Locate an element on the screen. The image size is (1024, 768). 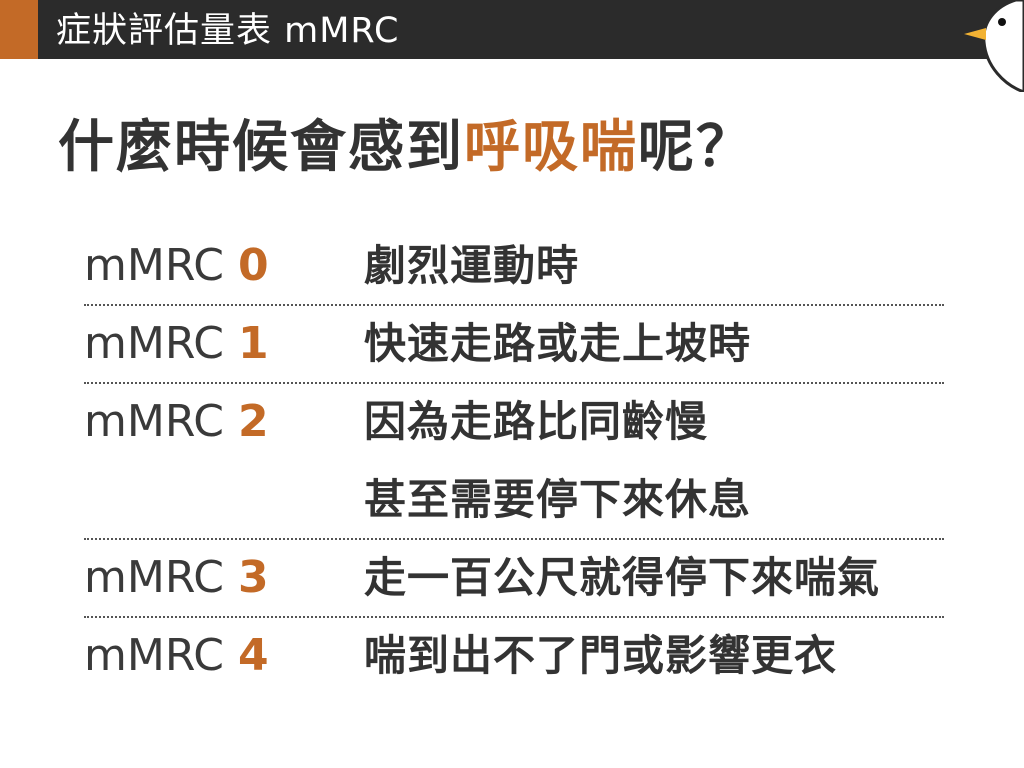
scale-label: mMRC 3 is located at coordinates (224, 578).